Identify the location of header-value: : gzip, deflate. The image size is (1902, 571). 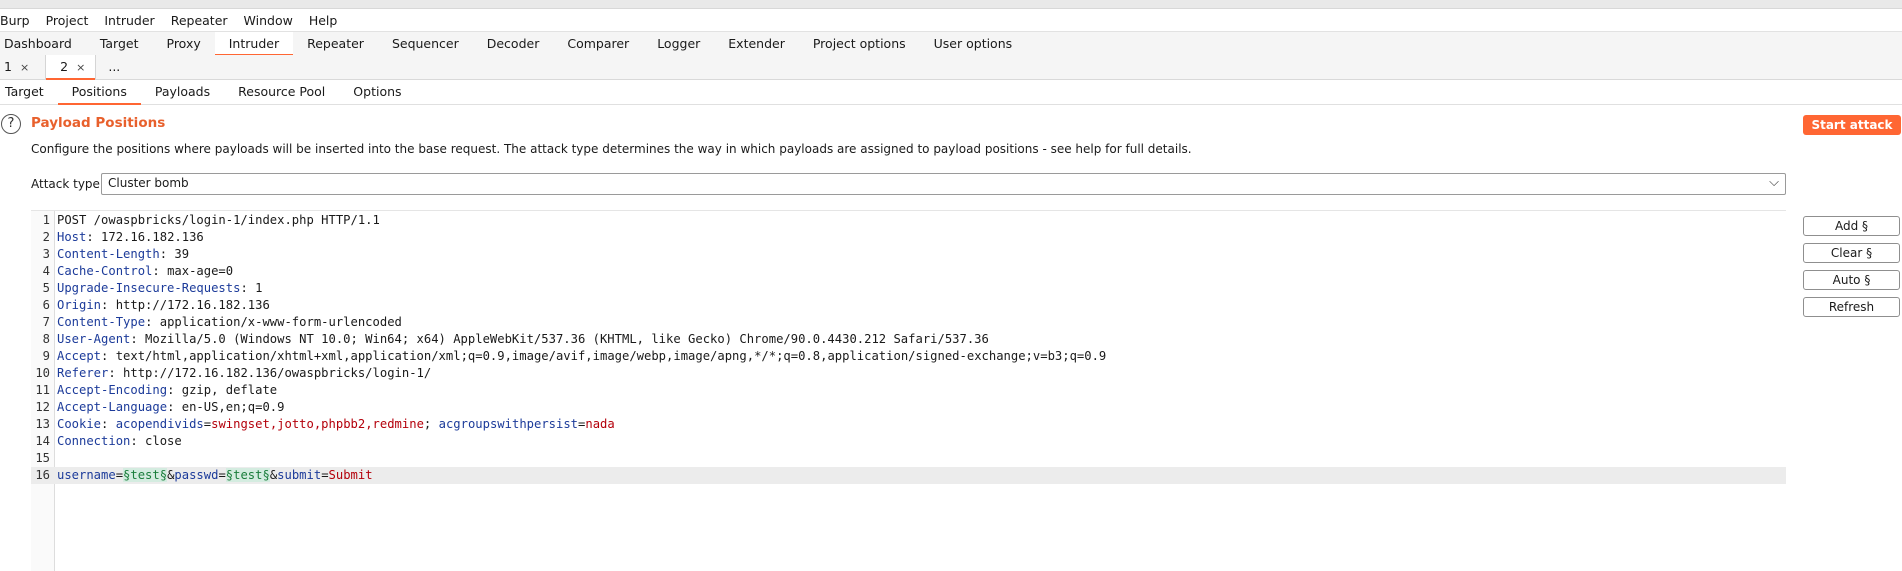
(222, 390).